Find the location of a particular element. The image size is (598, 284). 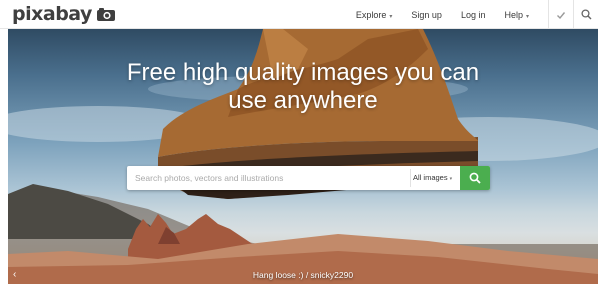

search-divider is located at coordinates (410, 178).